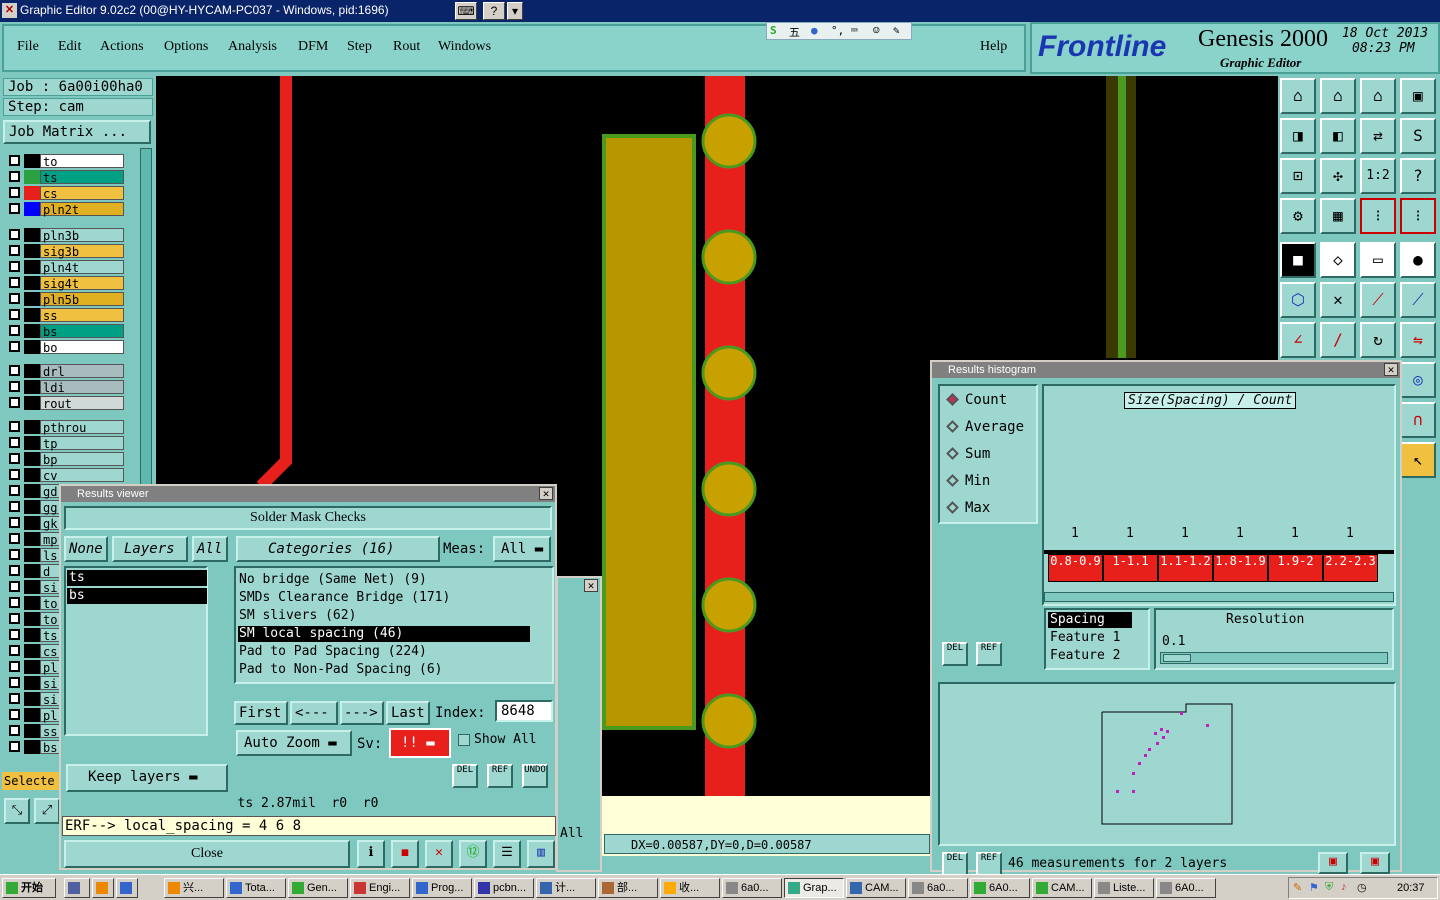 This screenshot has width=1440, height=900. Describe the element at coordinates (1298, 216) in the screenshot. I see `settings-icon: ⚙` at that location.